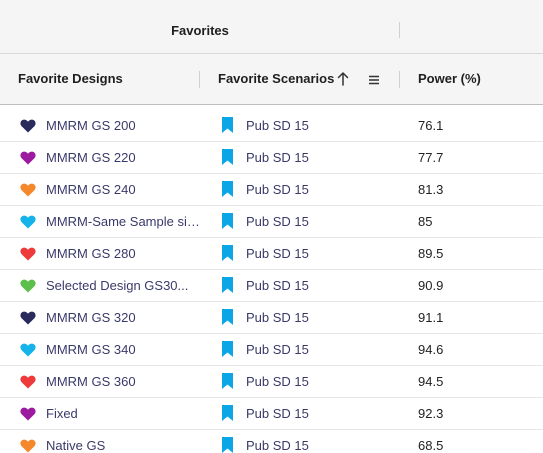 The width and height of the screenshot is (543, 453). What do you see at coordinates (431, 445) in the screenshot?
I see `power-value-cell: 68.5` at bounding box center [431, 445].